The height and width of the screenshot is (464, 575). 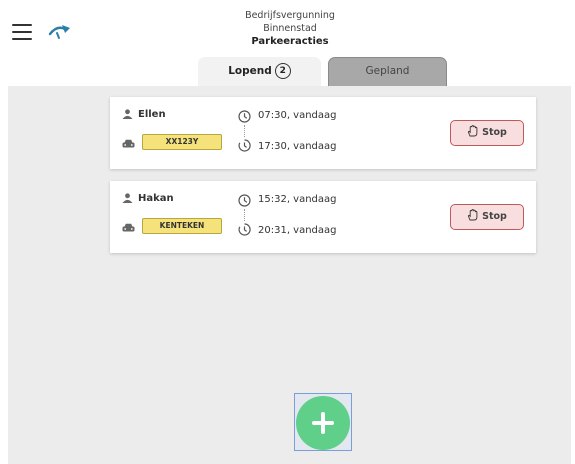 I want to click on plus-icon, so click(x=323, y=423).